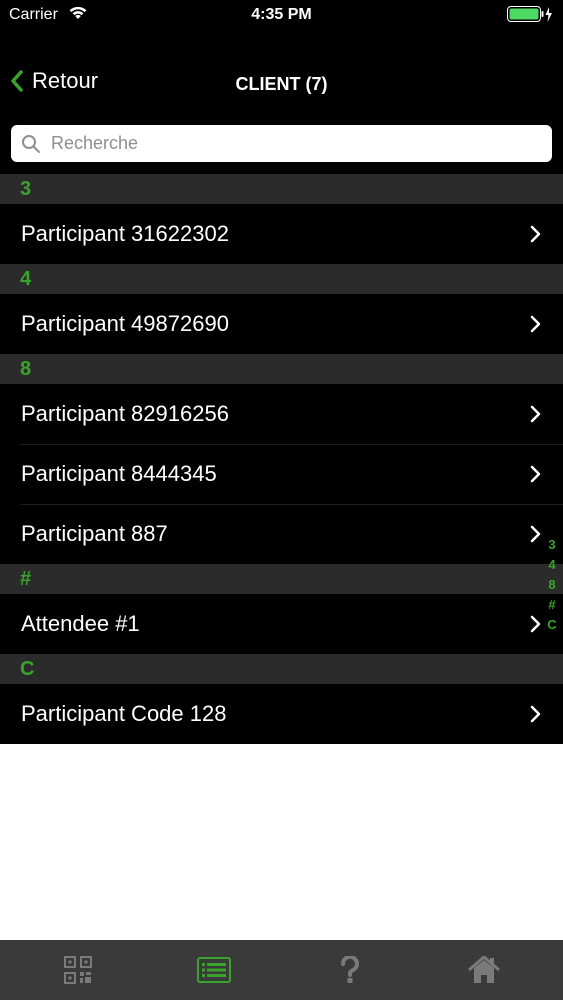  I want to click on list-item: Participant 82916256, so click(281, 414).